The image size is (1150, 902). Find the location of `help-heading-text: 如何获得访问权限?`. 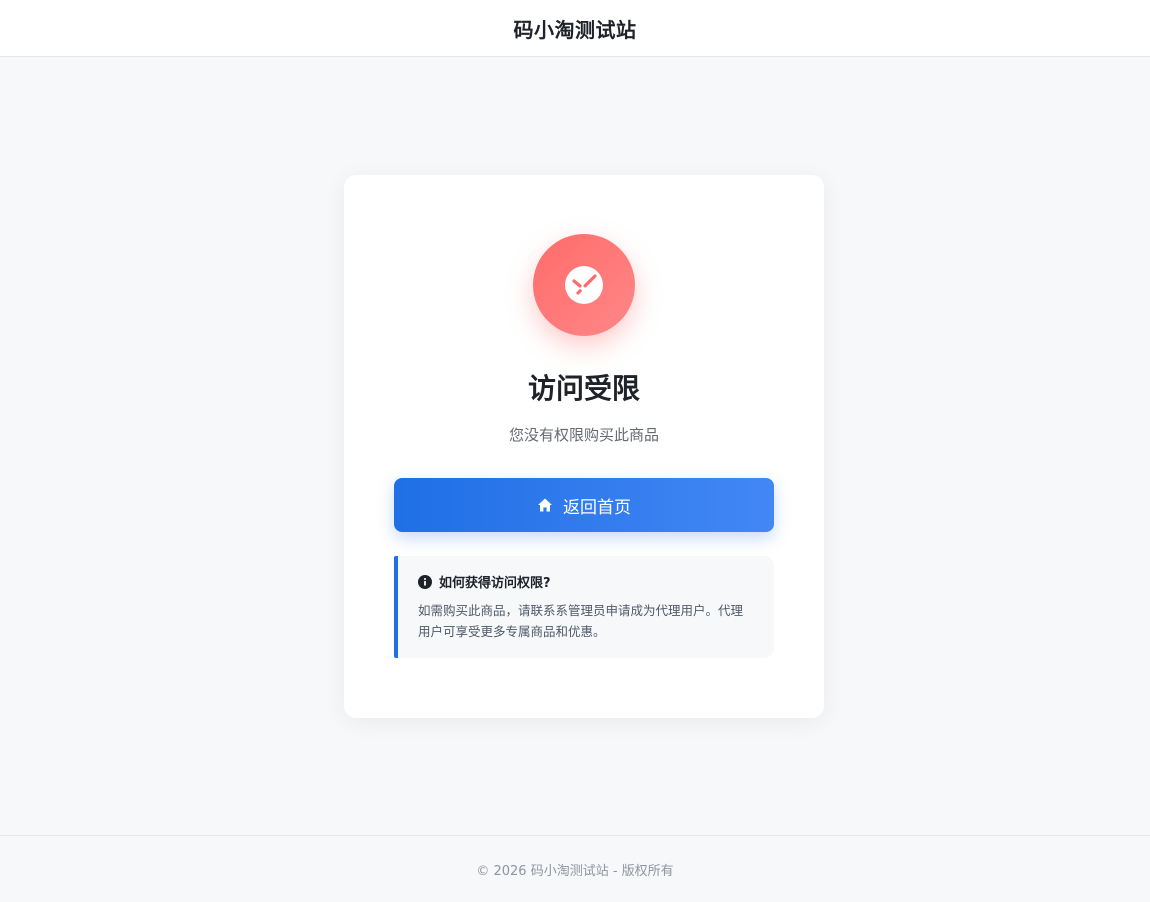

help-heading-text: 如何获得访问权限? is located at coordinates (495, 583).